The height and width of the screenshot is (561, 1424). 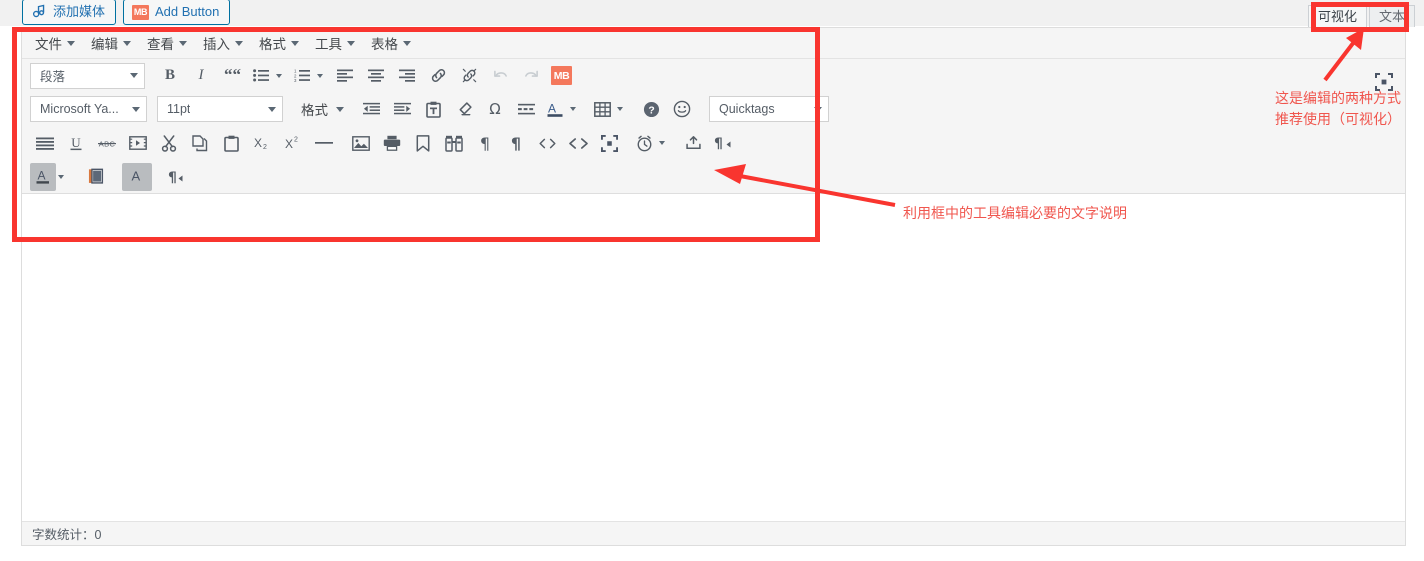 I want to click on read-more-button, so click(x=526, y=109).